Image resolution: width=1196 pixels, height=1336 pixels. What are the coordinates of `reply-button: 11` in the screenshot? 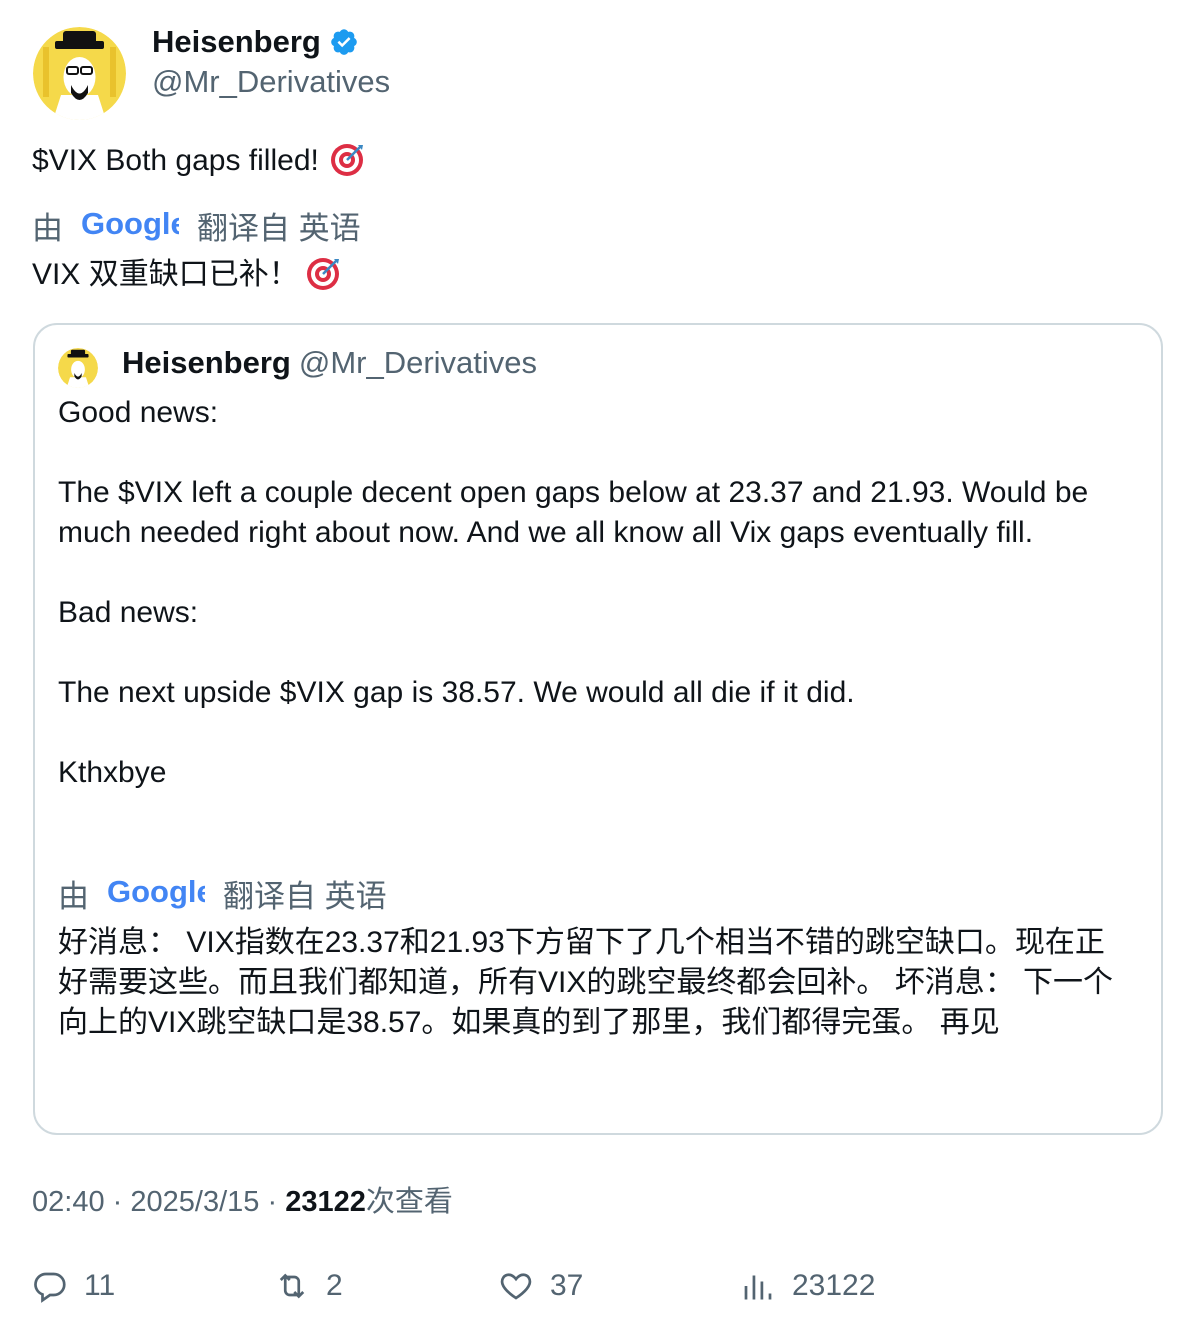 It's located at (73, 1286).